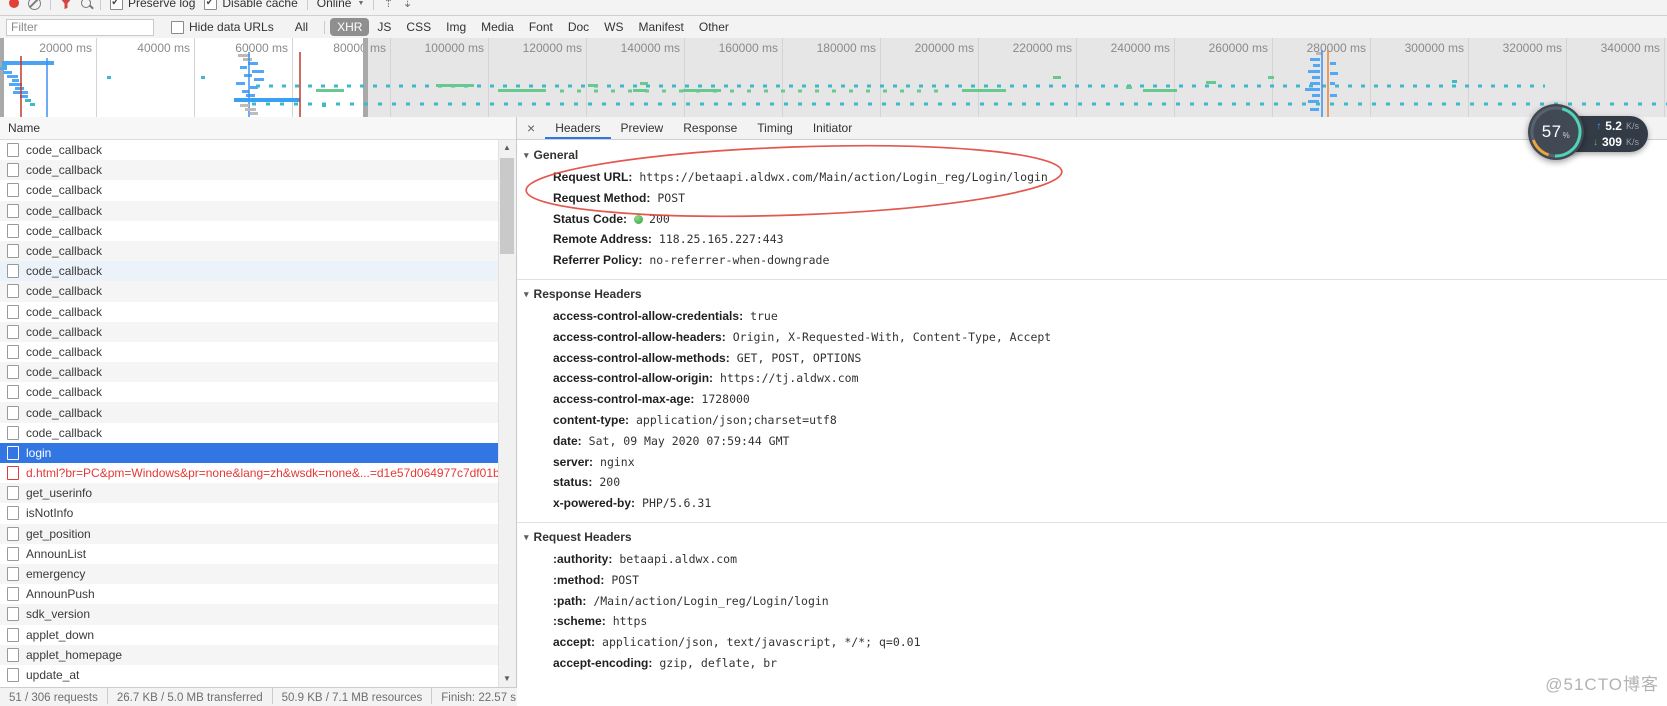 This screenshot has width=1667, height=706. I want to click on request-name: applet_homepage, so click(74, 654).